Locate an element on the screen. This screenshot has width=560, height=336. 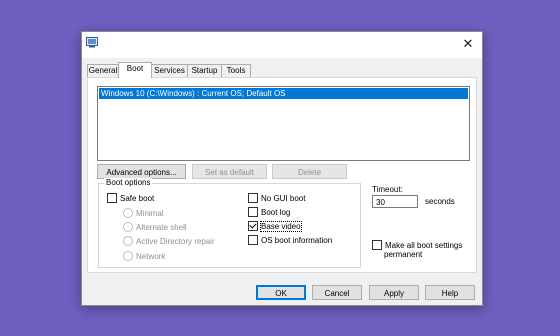
make-permanent-checkbox is located at coordinates (377, 244).